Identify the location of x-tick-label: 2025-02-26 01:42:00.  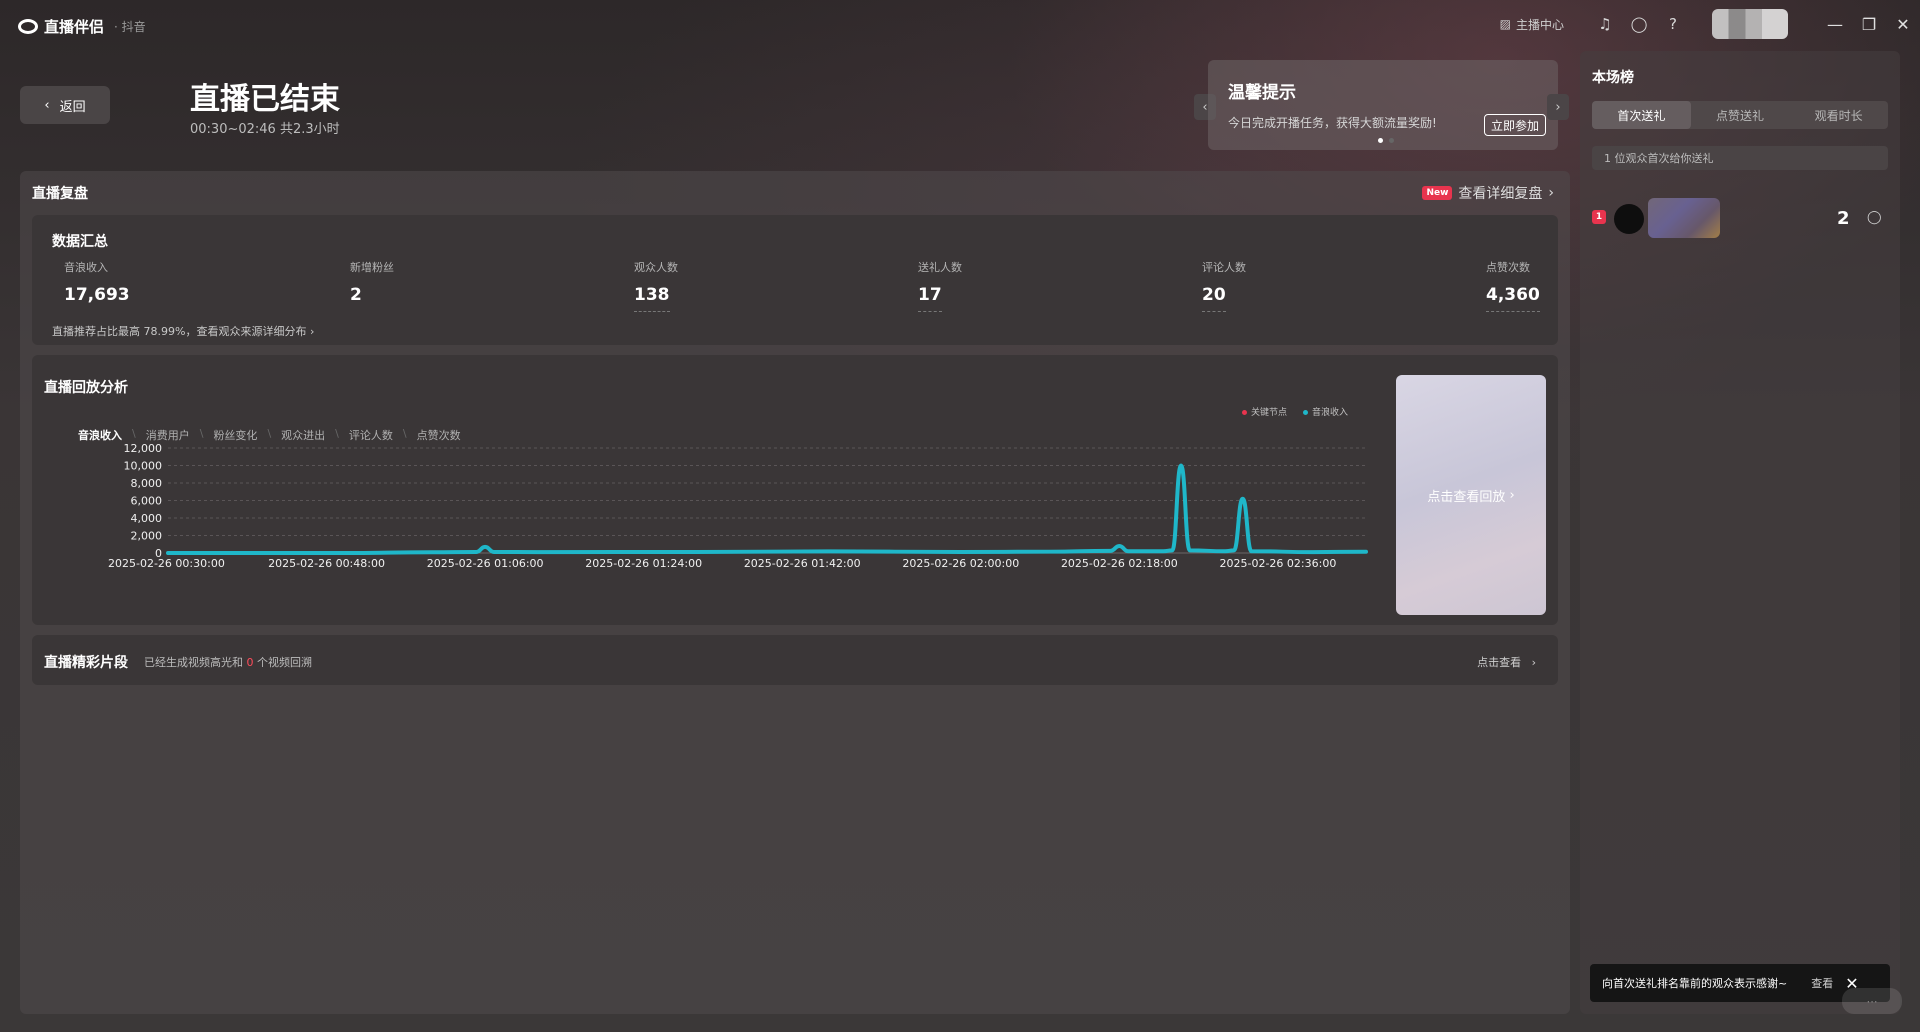
(802, 563).